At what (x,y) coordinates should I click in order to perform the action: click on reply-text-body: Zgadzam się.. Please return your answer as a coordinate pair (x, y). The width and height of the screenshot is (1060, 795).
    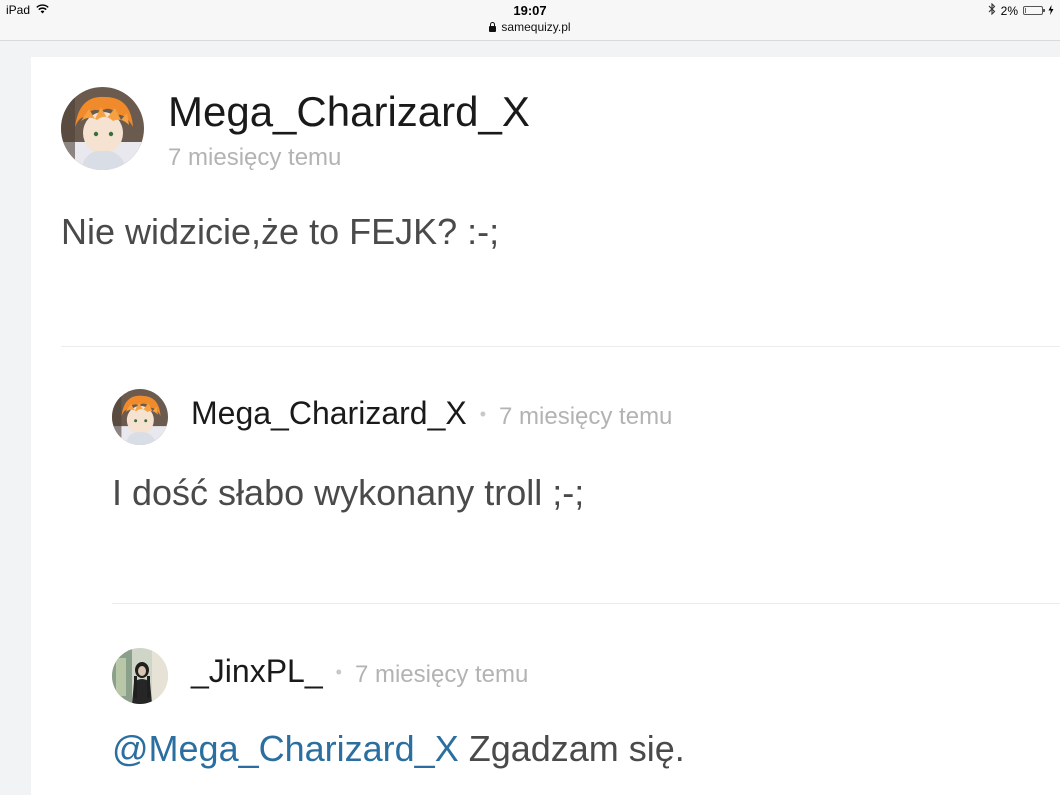
    Looking at the image, I should click on (571, 748).